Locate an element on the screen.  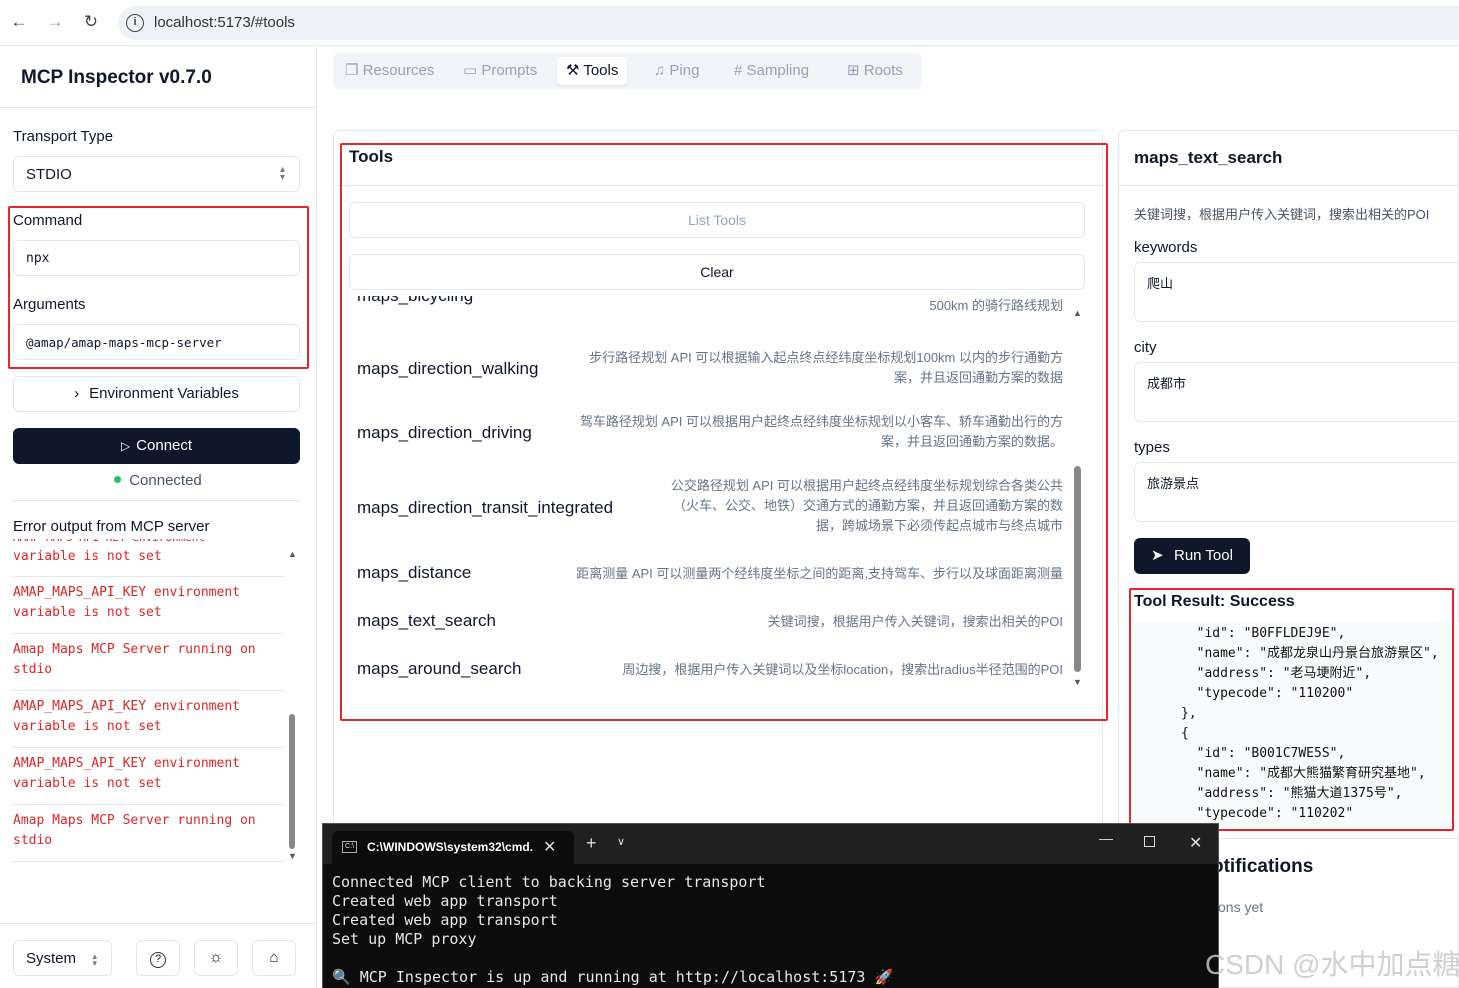
back-icon: ← is located at coordinates (19, 22).